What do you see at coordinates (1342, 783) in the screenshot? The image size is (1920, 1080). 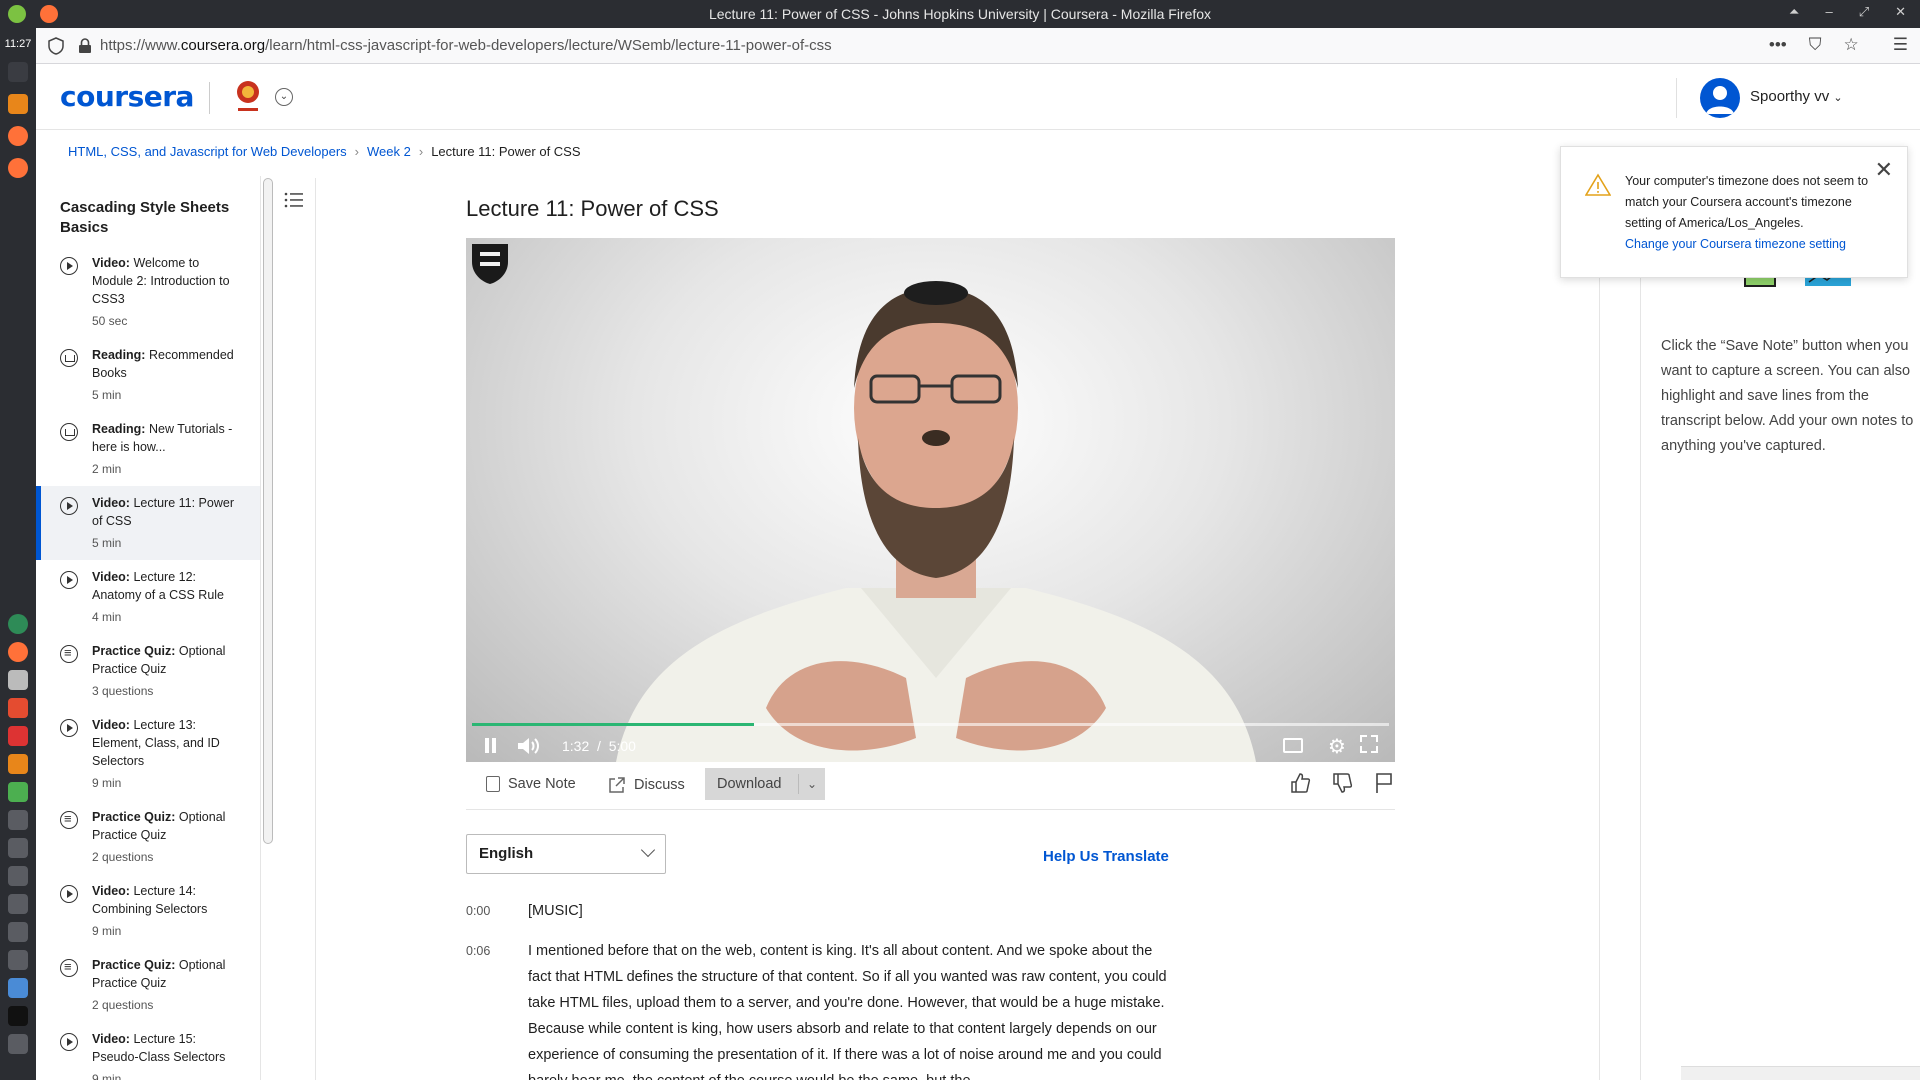 I see `thumbs-down-icon` at bounding box center [1342, 783].